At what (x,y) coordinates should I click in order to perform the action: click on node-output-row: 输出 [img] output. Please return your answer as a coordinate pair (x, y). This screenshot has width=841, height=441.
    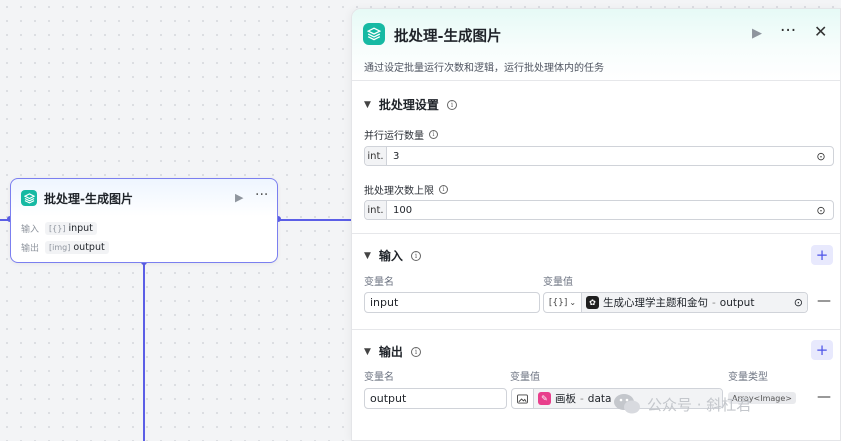
    Looking at the image, I should click on (65, 247).